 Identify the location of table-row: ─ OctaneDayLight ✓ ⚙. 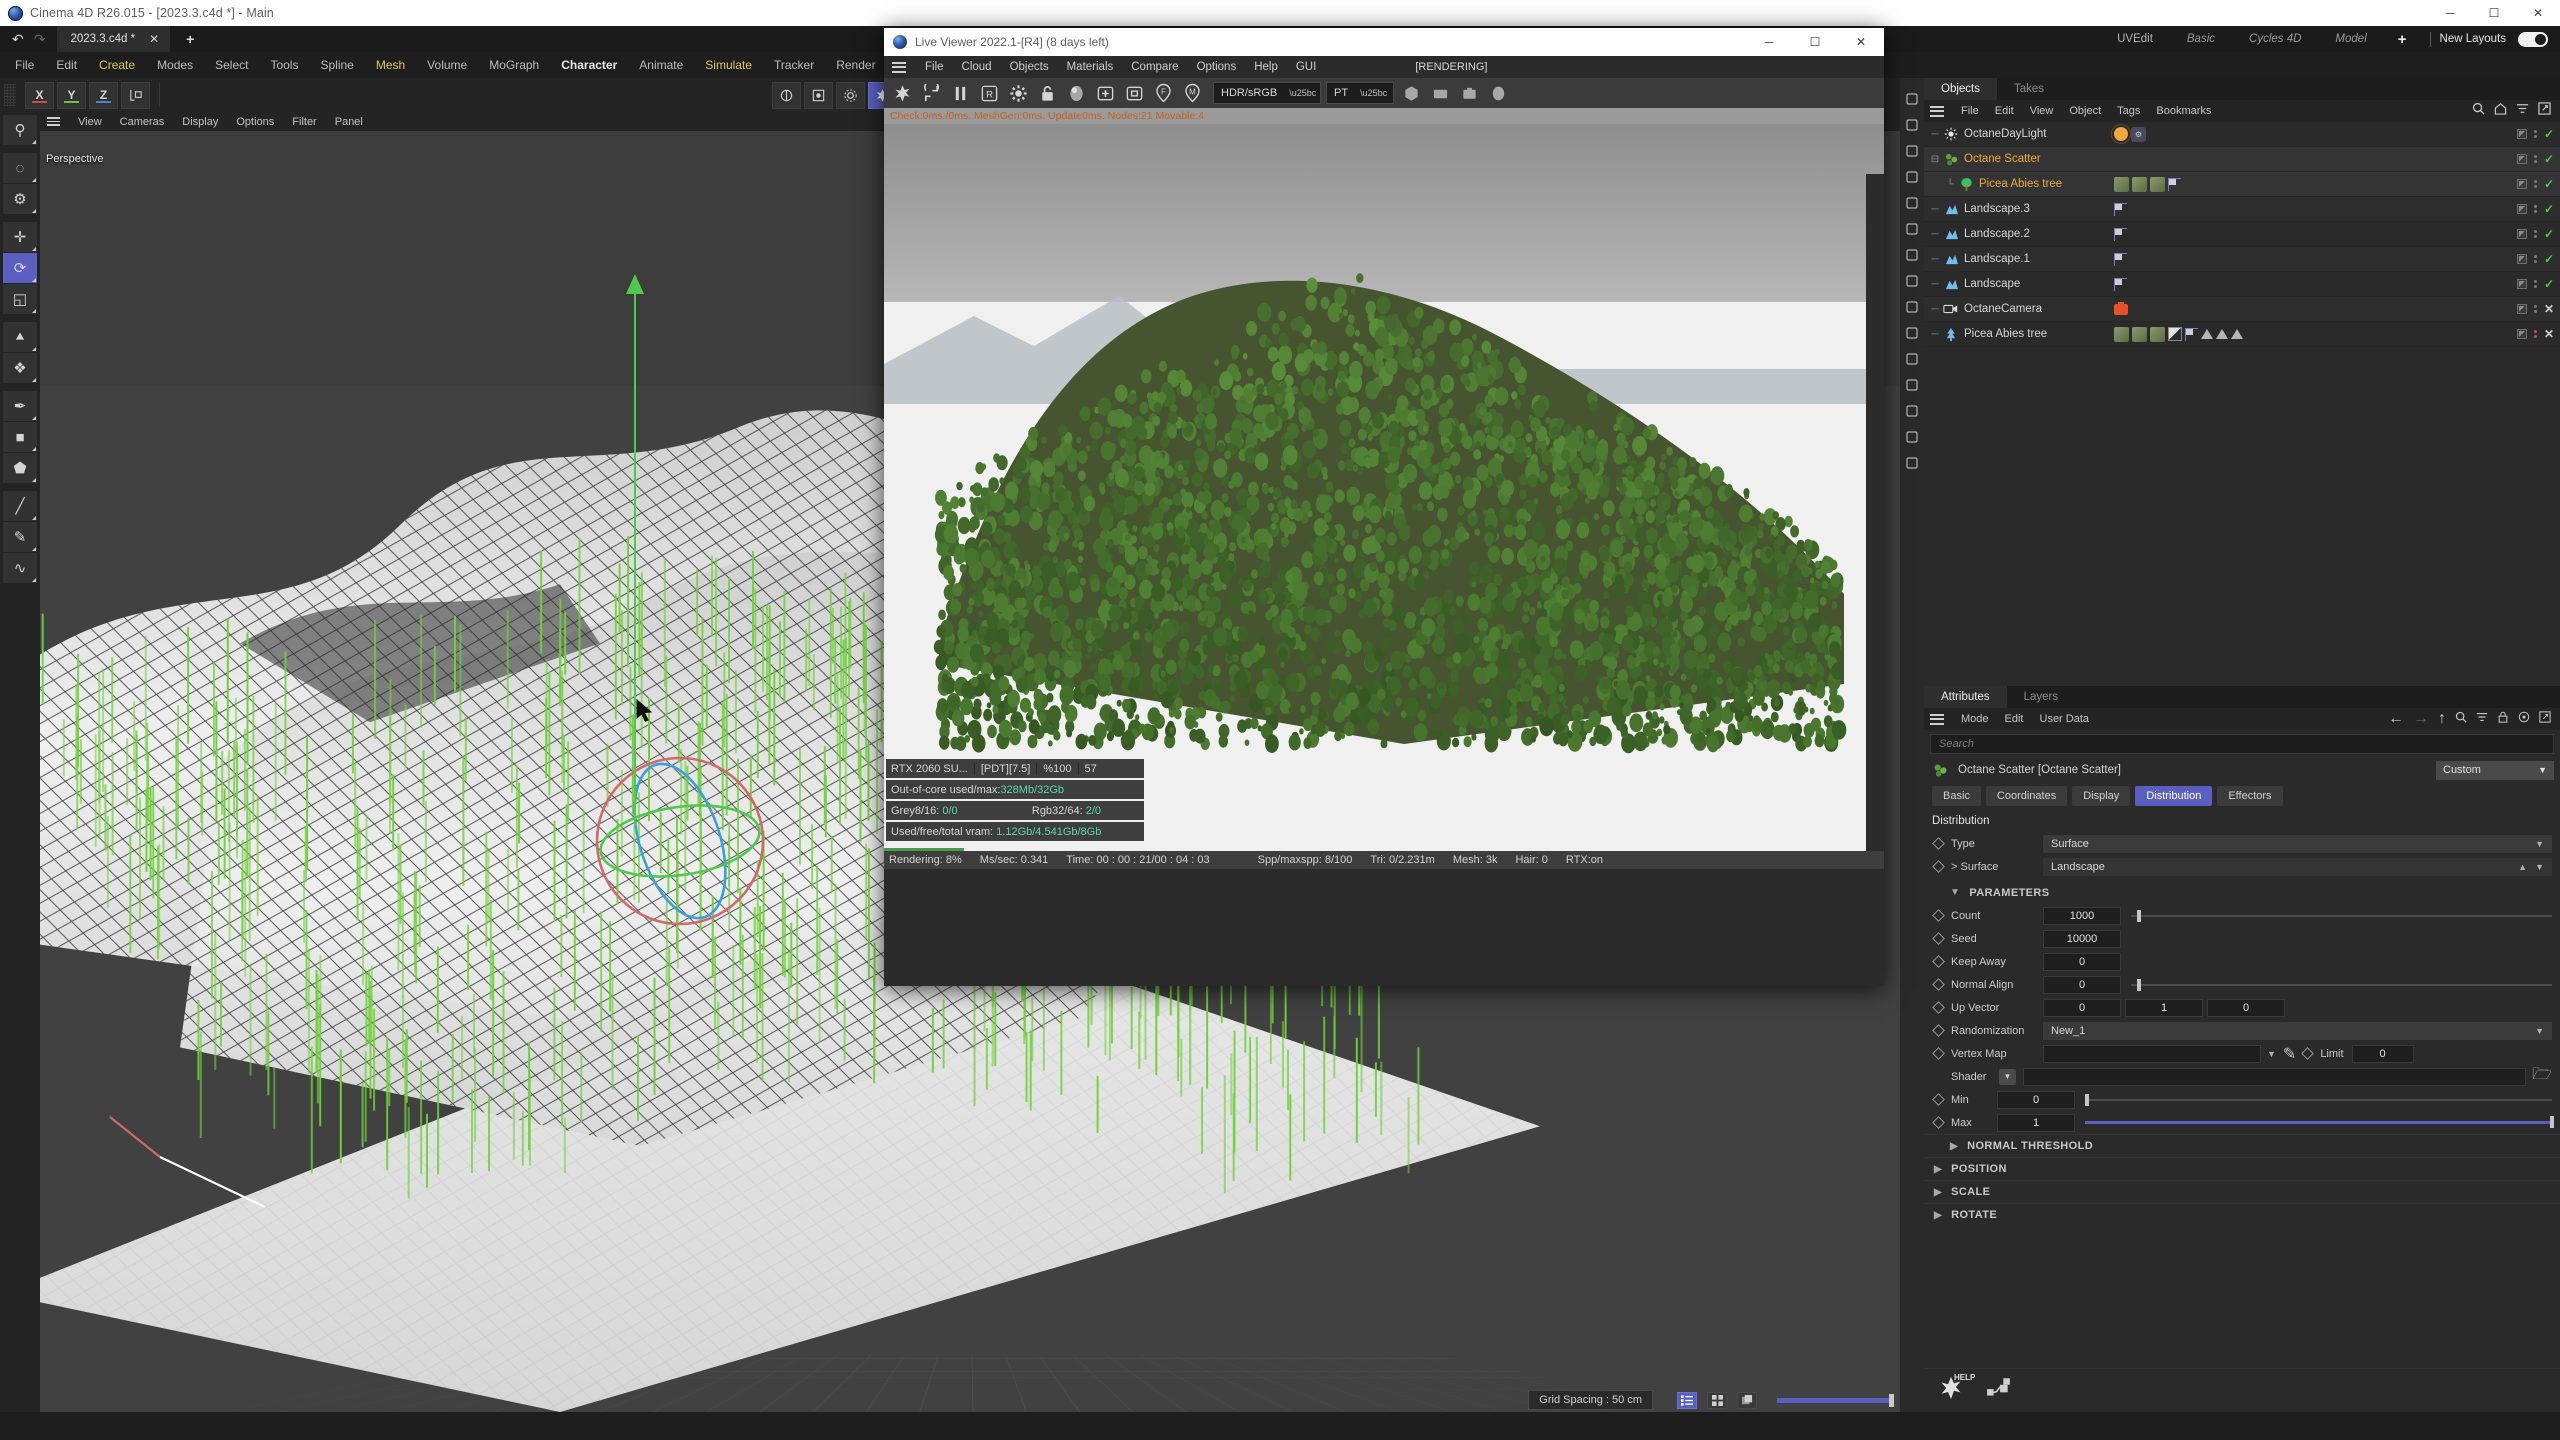
(2242, 134).